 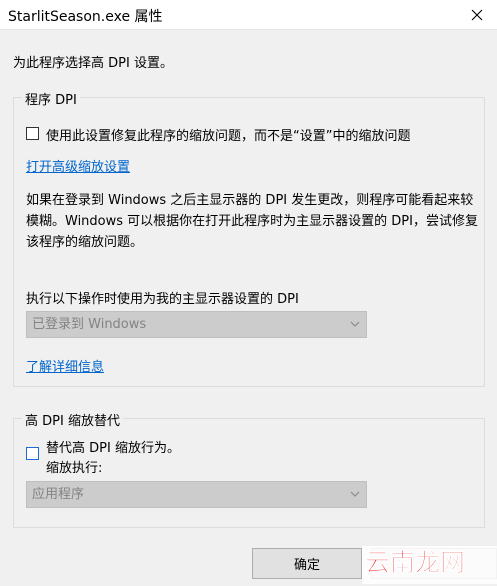 What do you see at coordinates (74, 468) in the screenshot?
I see `scaling-performed-label: 缩放执行:` at bounding box center [74, 468].